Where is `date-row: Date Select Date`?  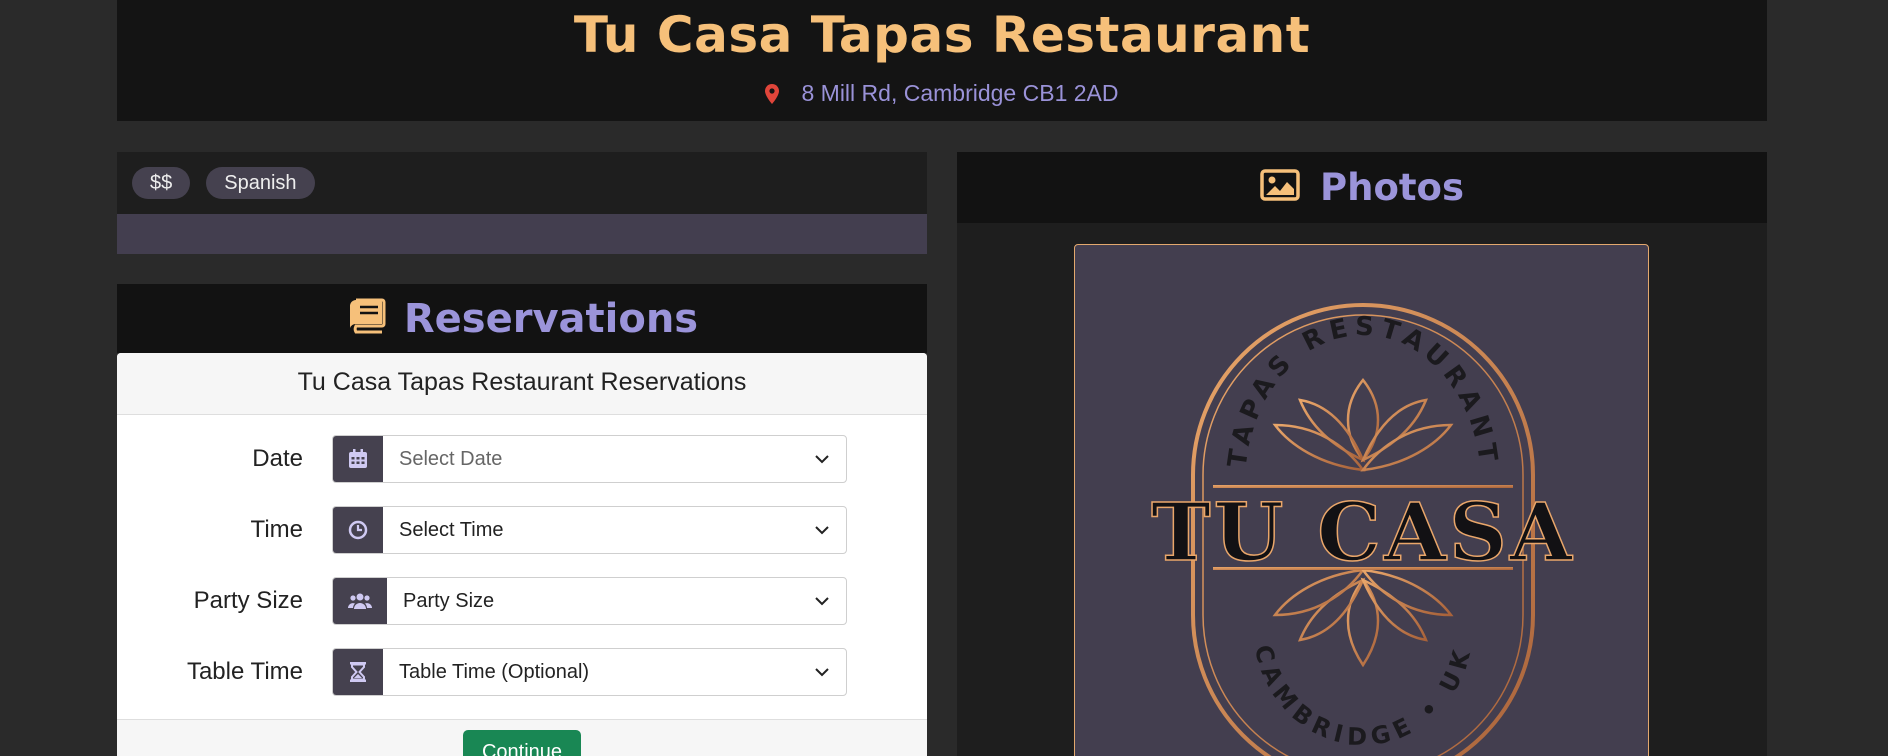
date-row: Date Select Date is located at coordinates (522, 459).